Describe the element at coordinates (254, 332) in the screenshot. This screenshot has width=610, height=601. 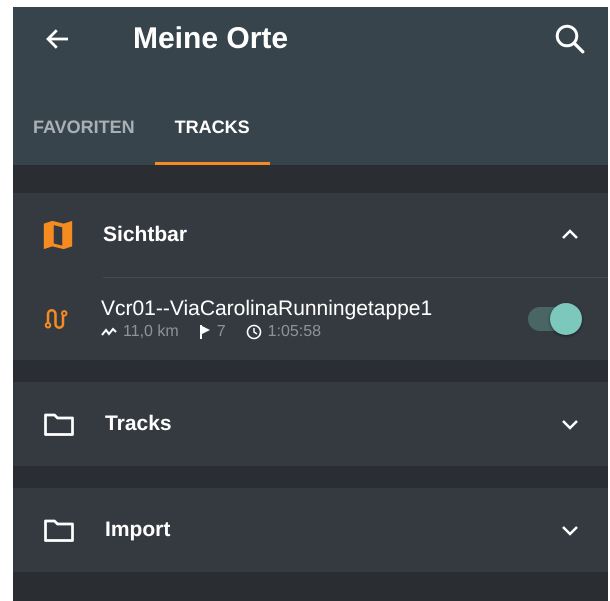
I see `clock-icon` at that location.